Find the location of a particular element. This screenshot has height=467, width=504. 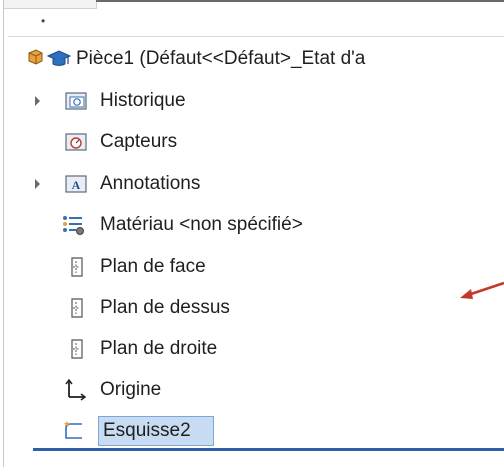

item-label: Capteurs is located at coordinates (139, 141).